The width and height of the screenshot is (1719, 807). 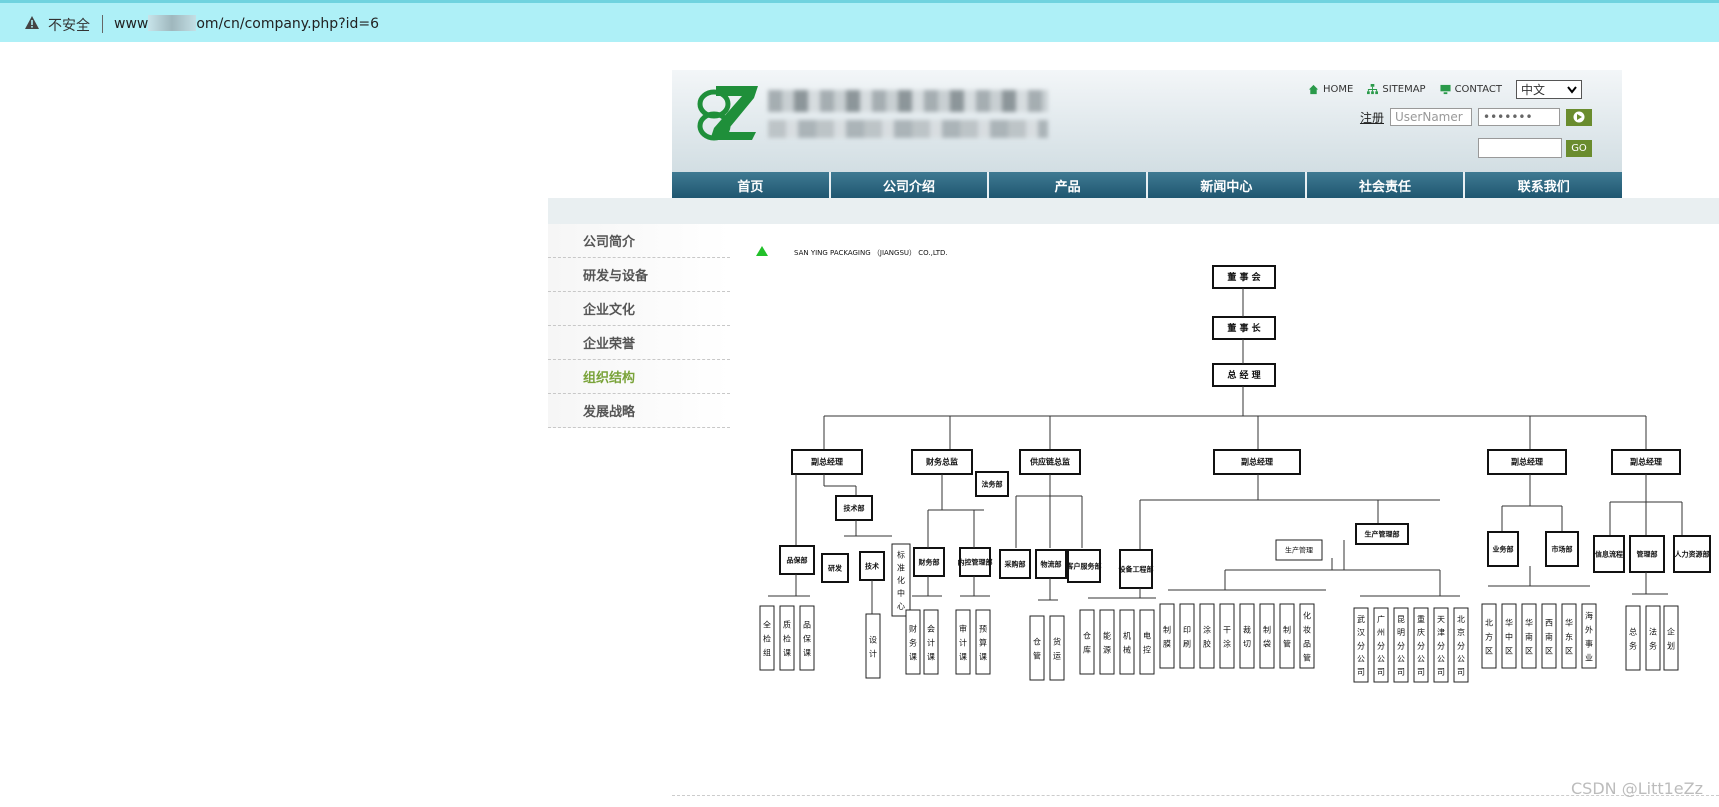 I want to click on org-box-label: 副总经理, so click(x=1646, y=462).